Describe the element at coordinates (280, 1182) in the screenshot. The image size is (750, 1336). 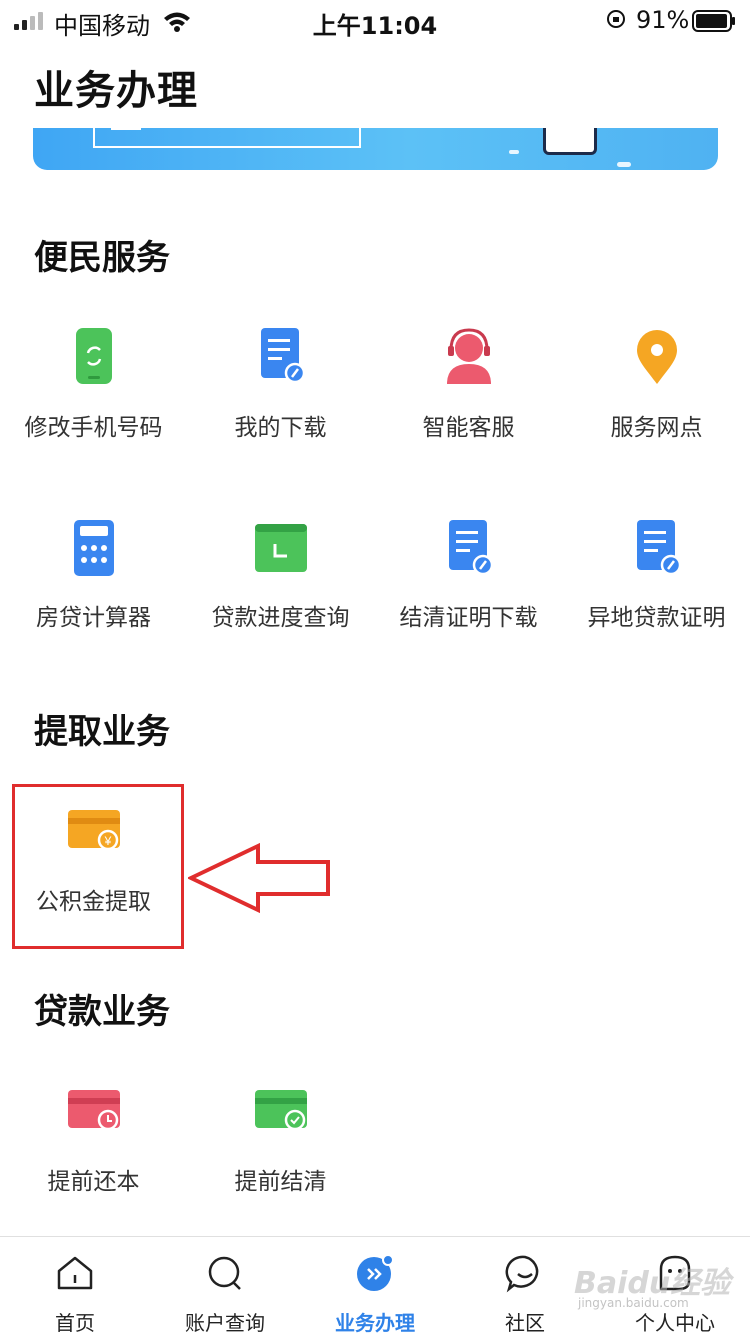
I see `tile-label: 提前结清` at that location.